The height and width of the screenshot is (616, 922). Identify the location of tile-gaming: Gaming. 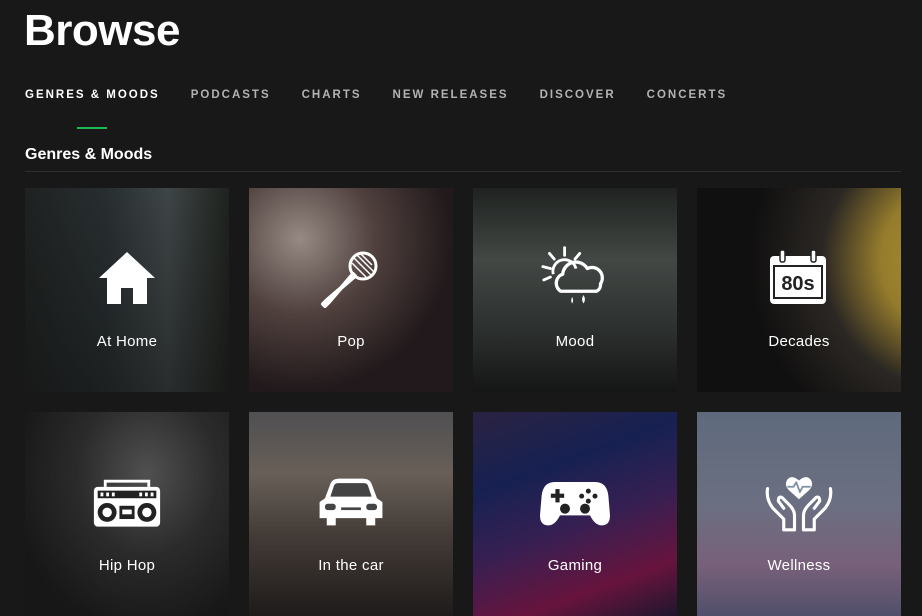
(575, 514).